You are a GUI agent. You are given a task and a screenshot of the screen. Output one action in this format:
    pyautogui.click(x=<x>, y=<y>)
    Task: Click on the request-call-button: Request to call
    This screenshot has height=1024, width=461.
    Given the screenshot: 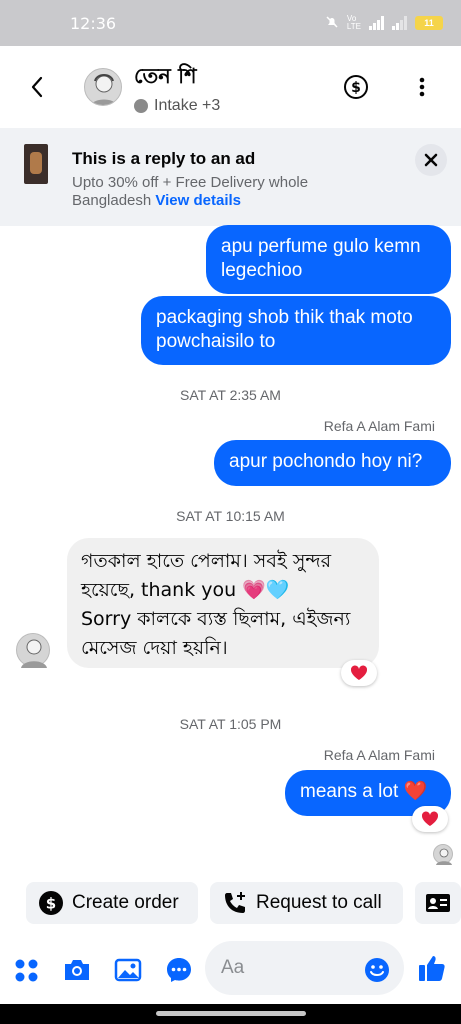 What is the action you would take?
    pyautogui.click(x=306, y=903)
    